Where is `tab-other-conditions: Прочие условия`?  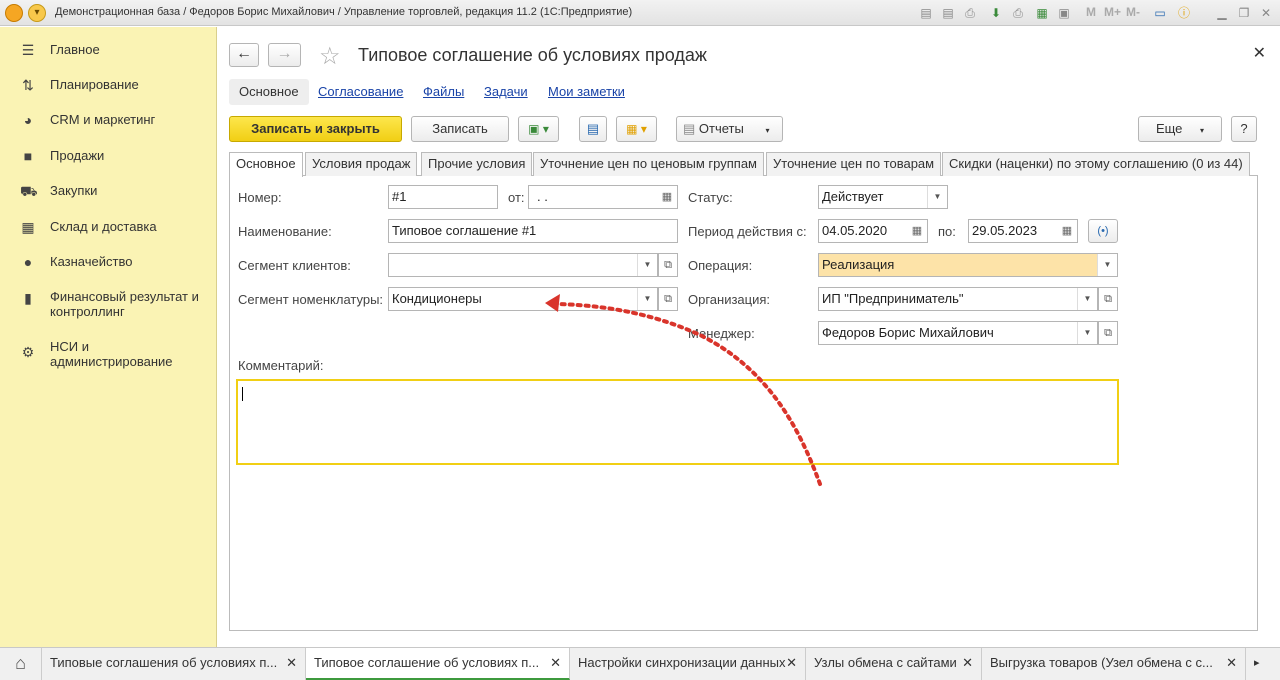
tab-other-conditions: Прочие условия is located at coordinates (477, 164).